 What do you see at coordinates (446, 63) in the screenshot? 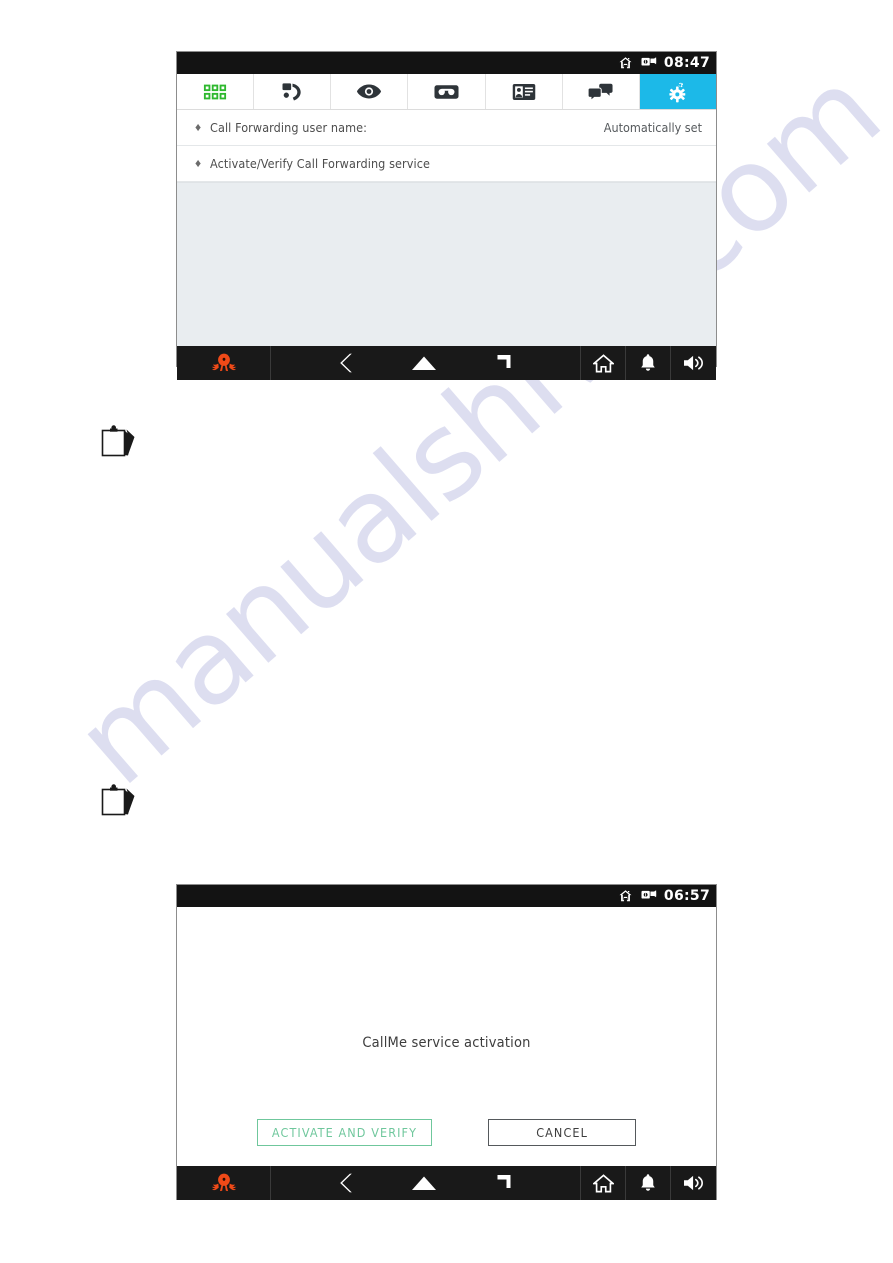
I see `status-bar: 08:47` at bounding box center [446, 63].